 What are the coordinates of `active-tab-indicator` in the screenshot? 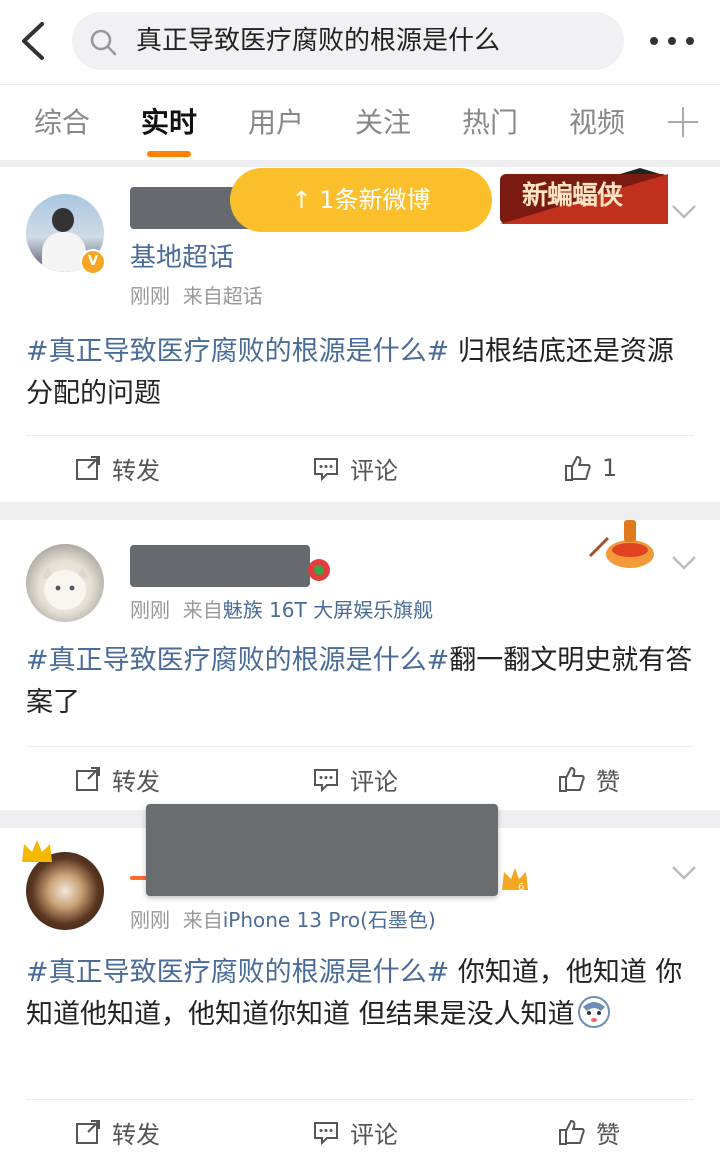 It's located at (169, 154).